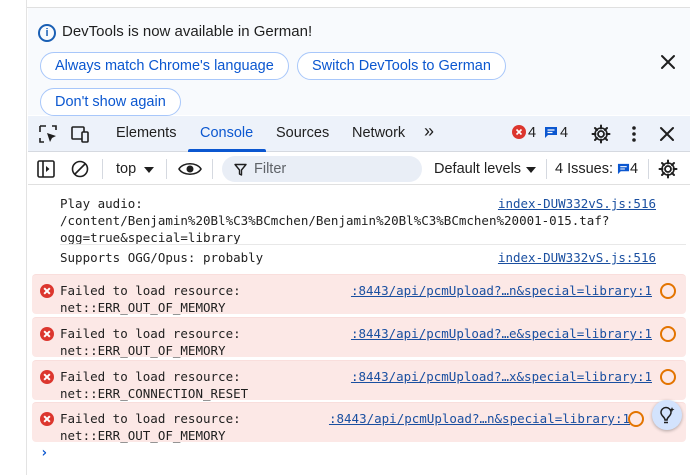 The width and height of the screenshot is (690, 475). Describe the element at coordinates (668, 62) in the screenshot. I see `close-icon` at that location.